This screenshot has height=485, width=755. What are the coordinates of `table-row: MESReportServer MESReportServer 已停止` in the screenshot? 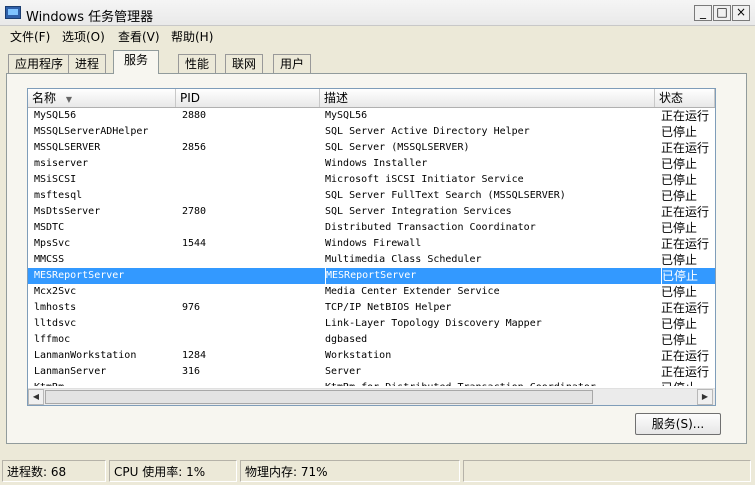 It's located at (371, 276).